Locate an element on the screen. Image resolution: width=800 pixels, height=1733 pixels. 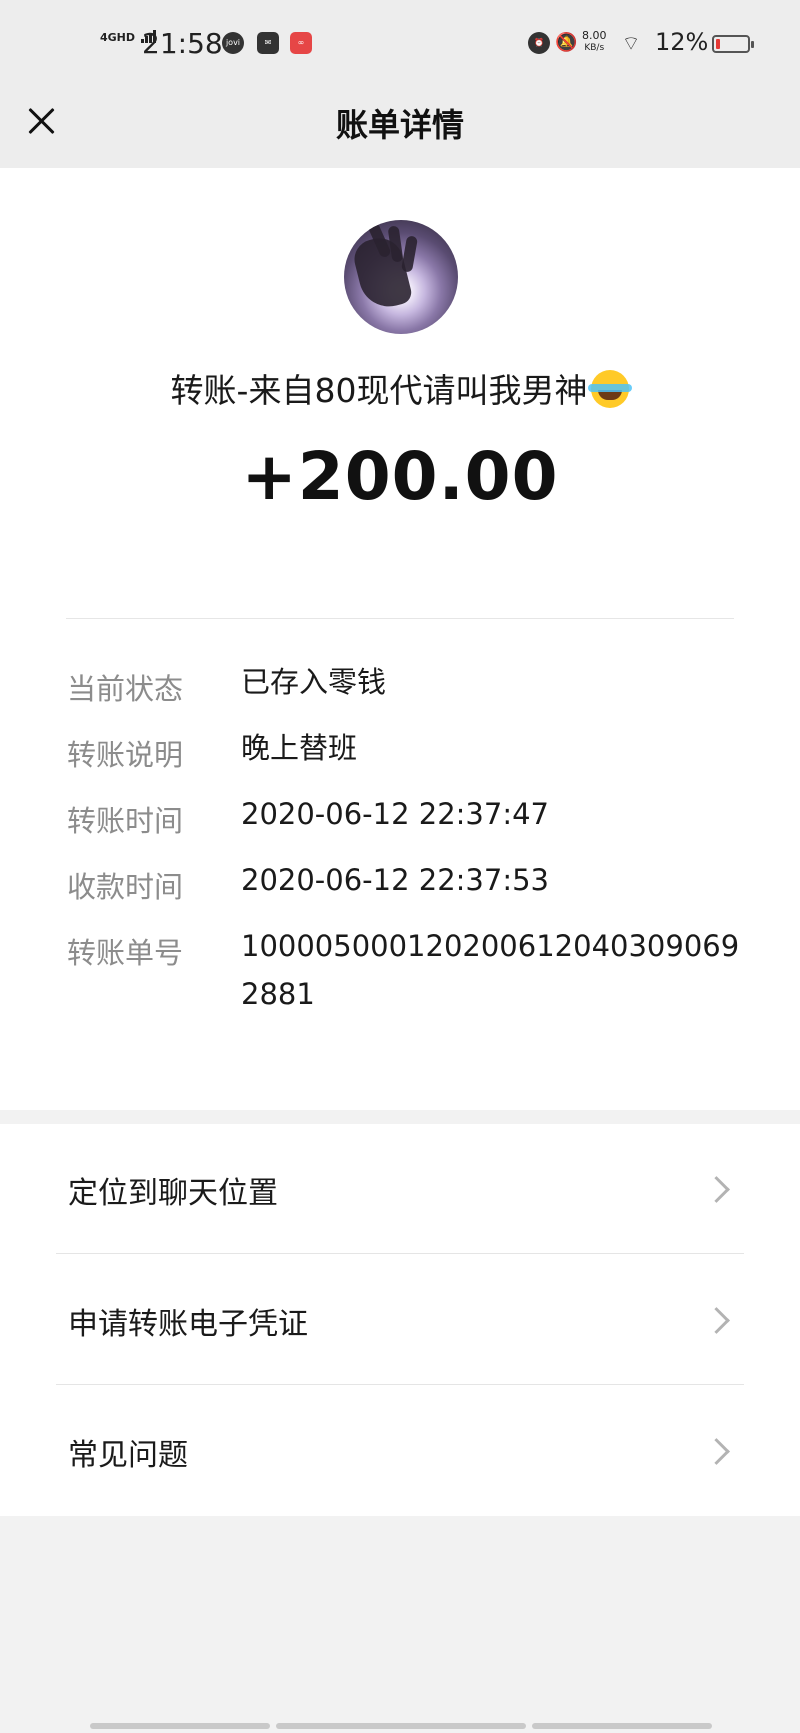
detail-row-note: 转账说明 晚上替班 is located at coordinates (407, 764).